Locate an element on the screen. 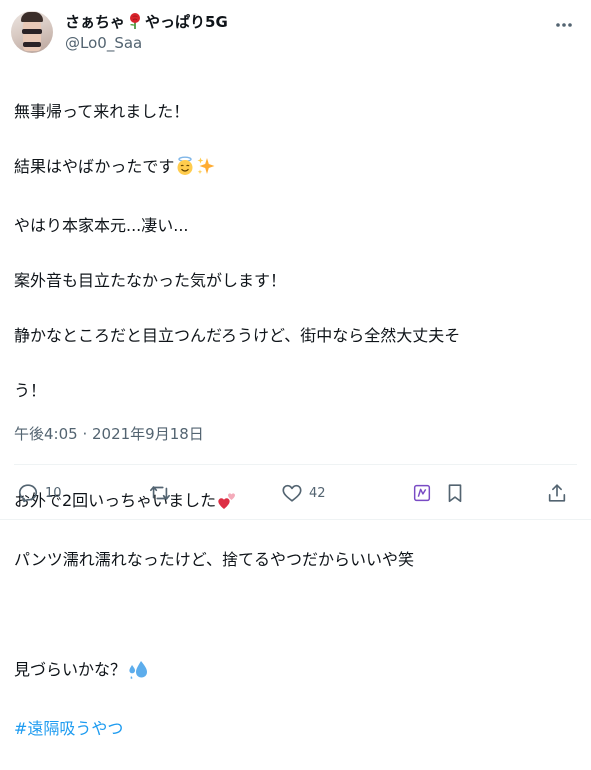 The width and height of the screenshot is (591, 770). tweet-line-1: 無事帰って来れました！ is located at coordinates (102, 111).